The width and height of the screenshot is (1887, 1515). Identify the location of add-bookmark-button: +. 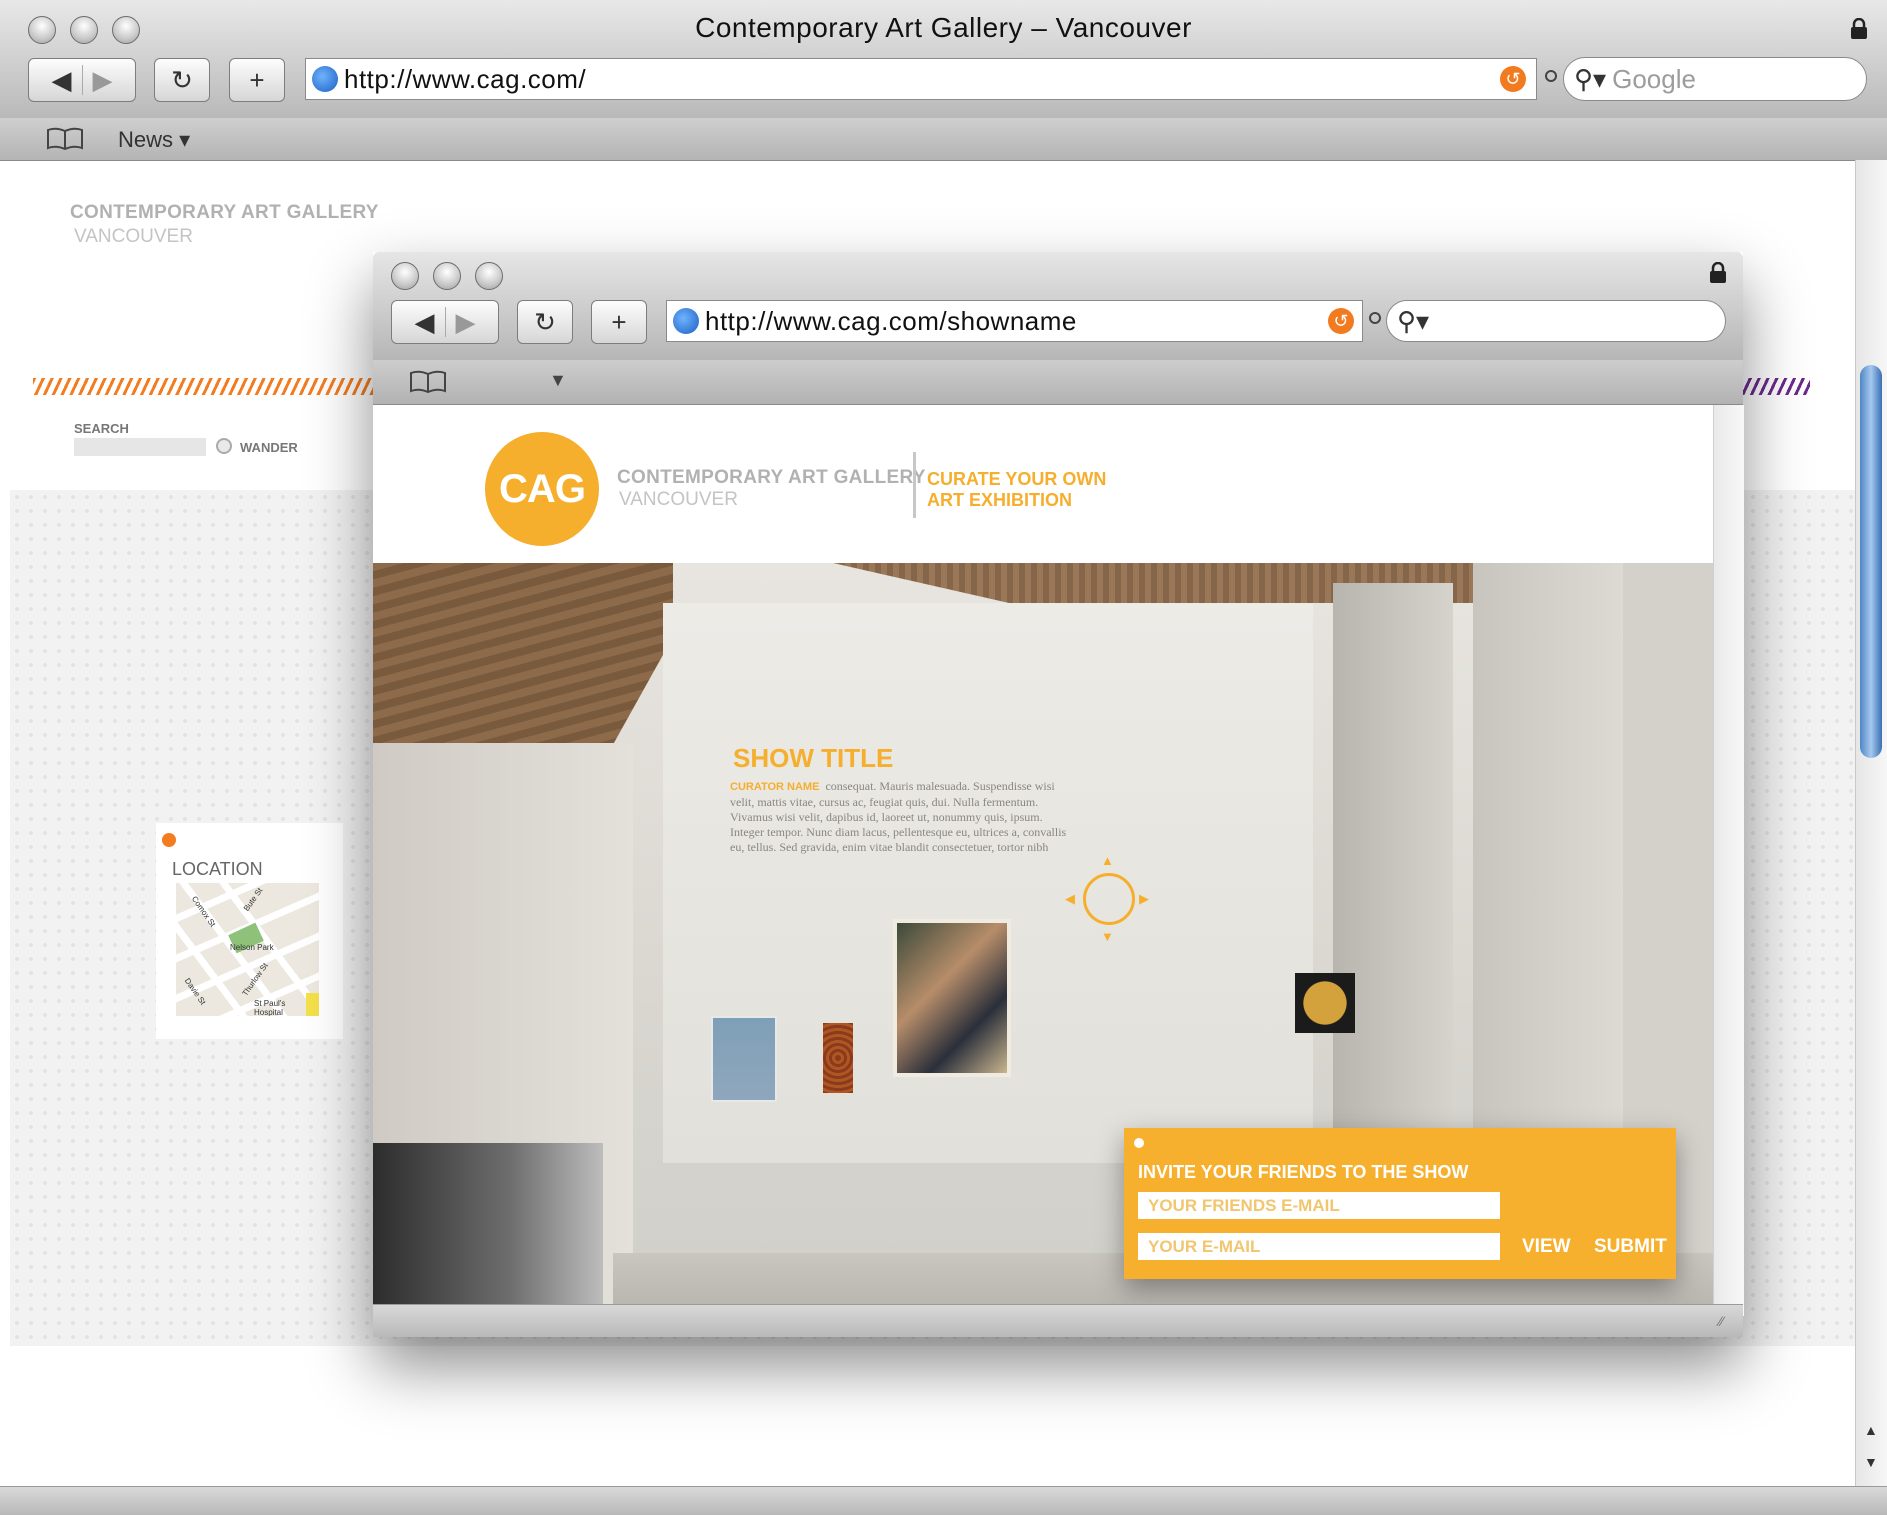
(257, 80).